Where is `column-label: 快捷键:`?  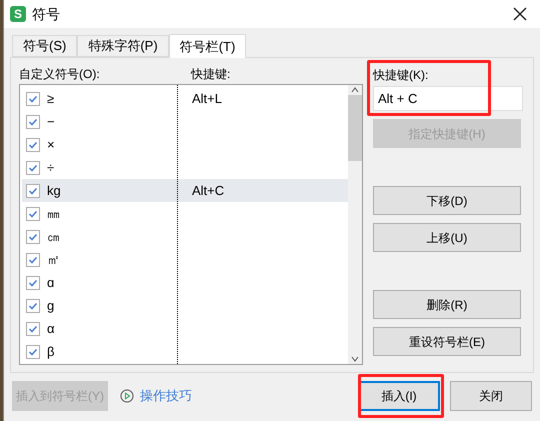 column-label: 快捷键: is located at coordinates (210, 74).